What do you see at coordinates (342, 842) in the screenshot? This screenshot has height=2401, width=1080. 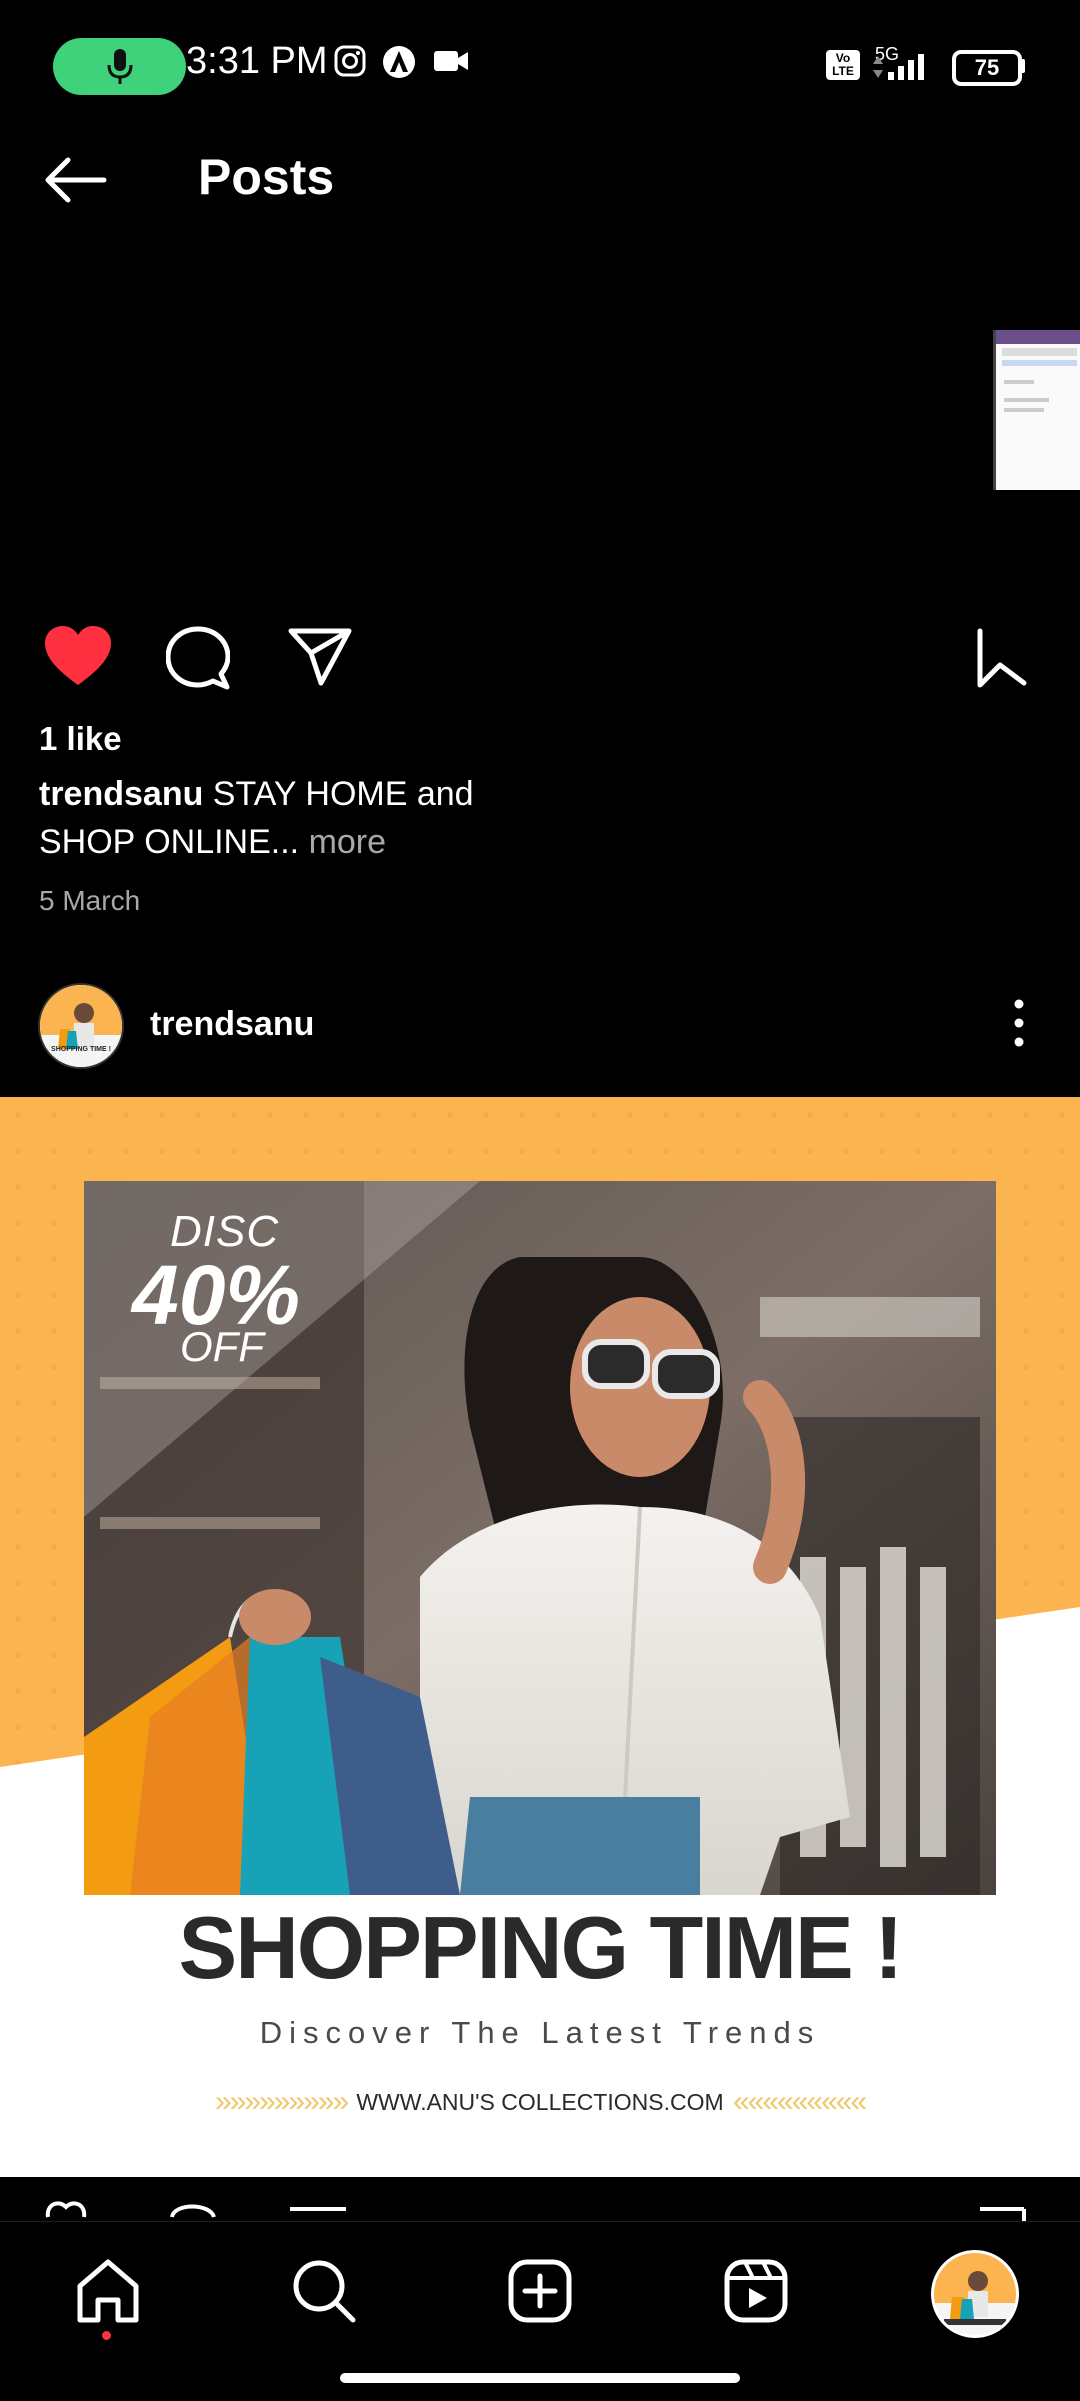 I see `more-link: more` at bounding box center [342, 842].